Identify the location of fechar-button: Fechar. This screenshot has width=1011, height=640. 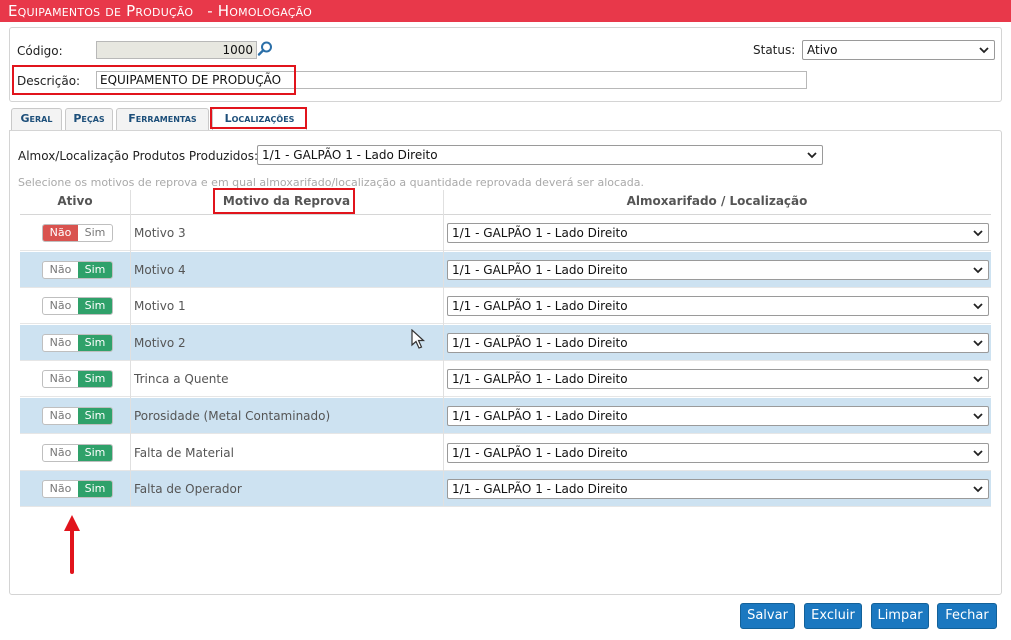
(967, 616).